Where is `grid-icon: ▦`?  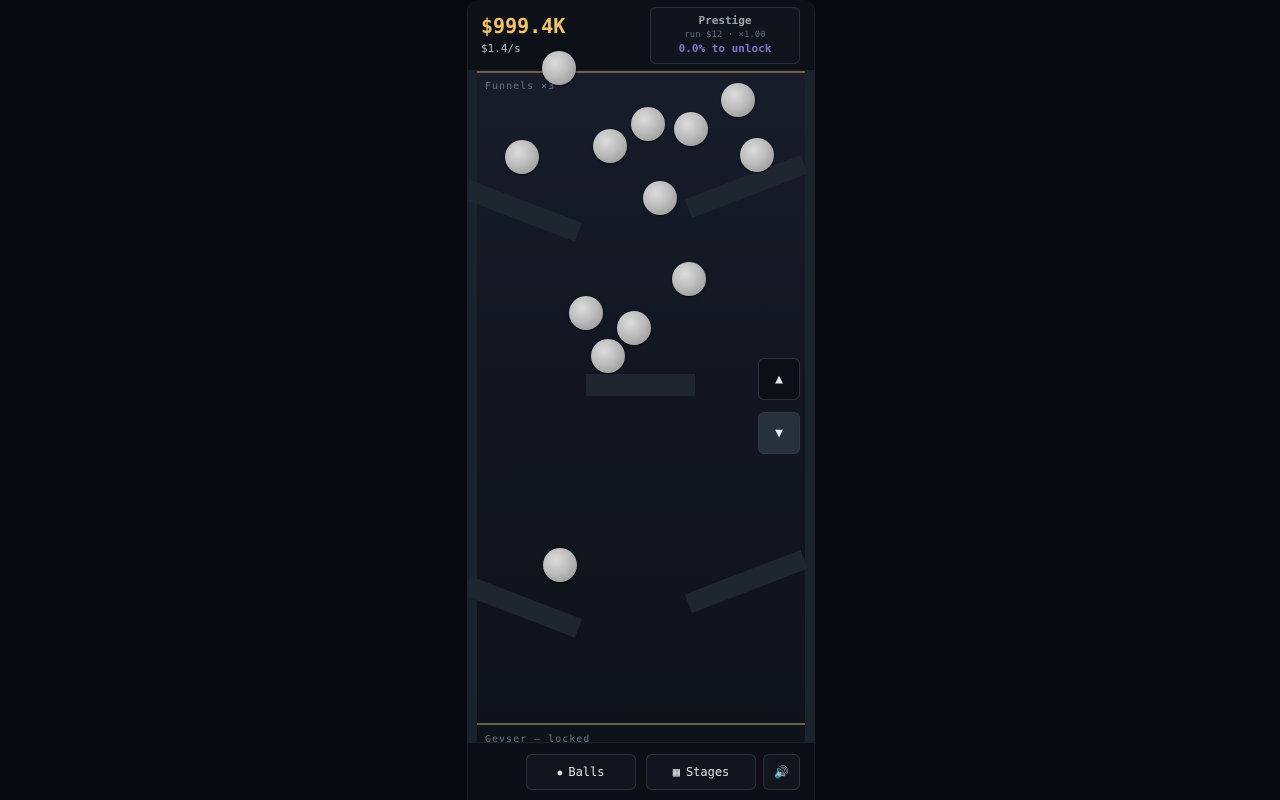
grid-icon: ▦ is located at coordinates (676, 772).